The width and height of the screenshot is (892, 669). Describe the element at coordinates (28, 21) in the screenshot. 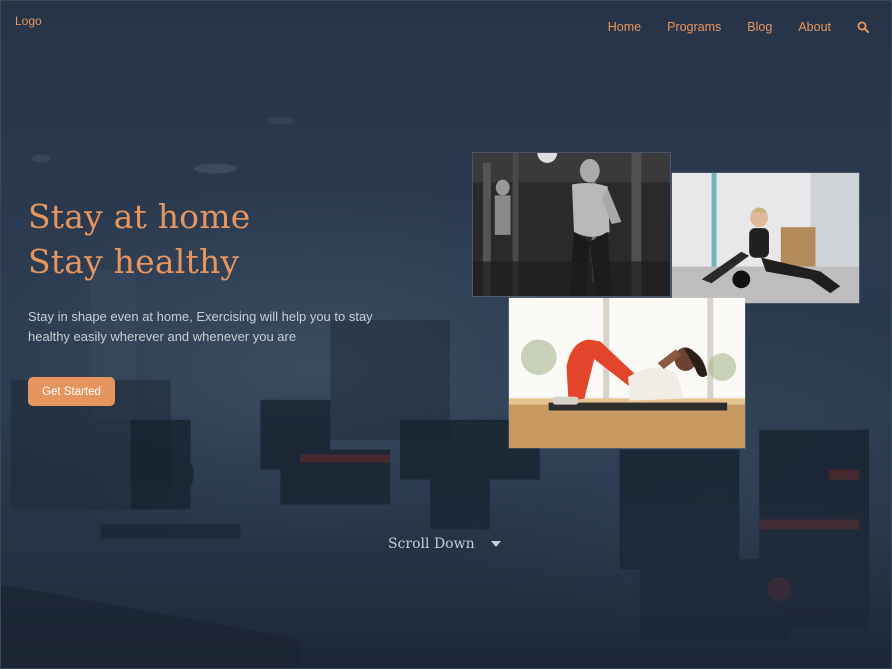

I see `logo: Logo` at that location.